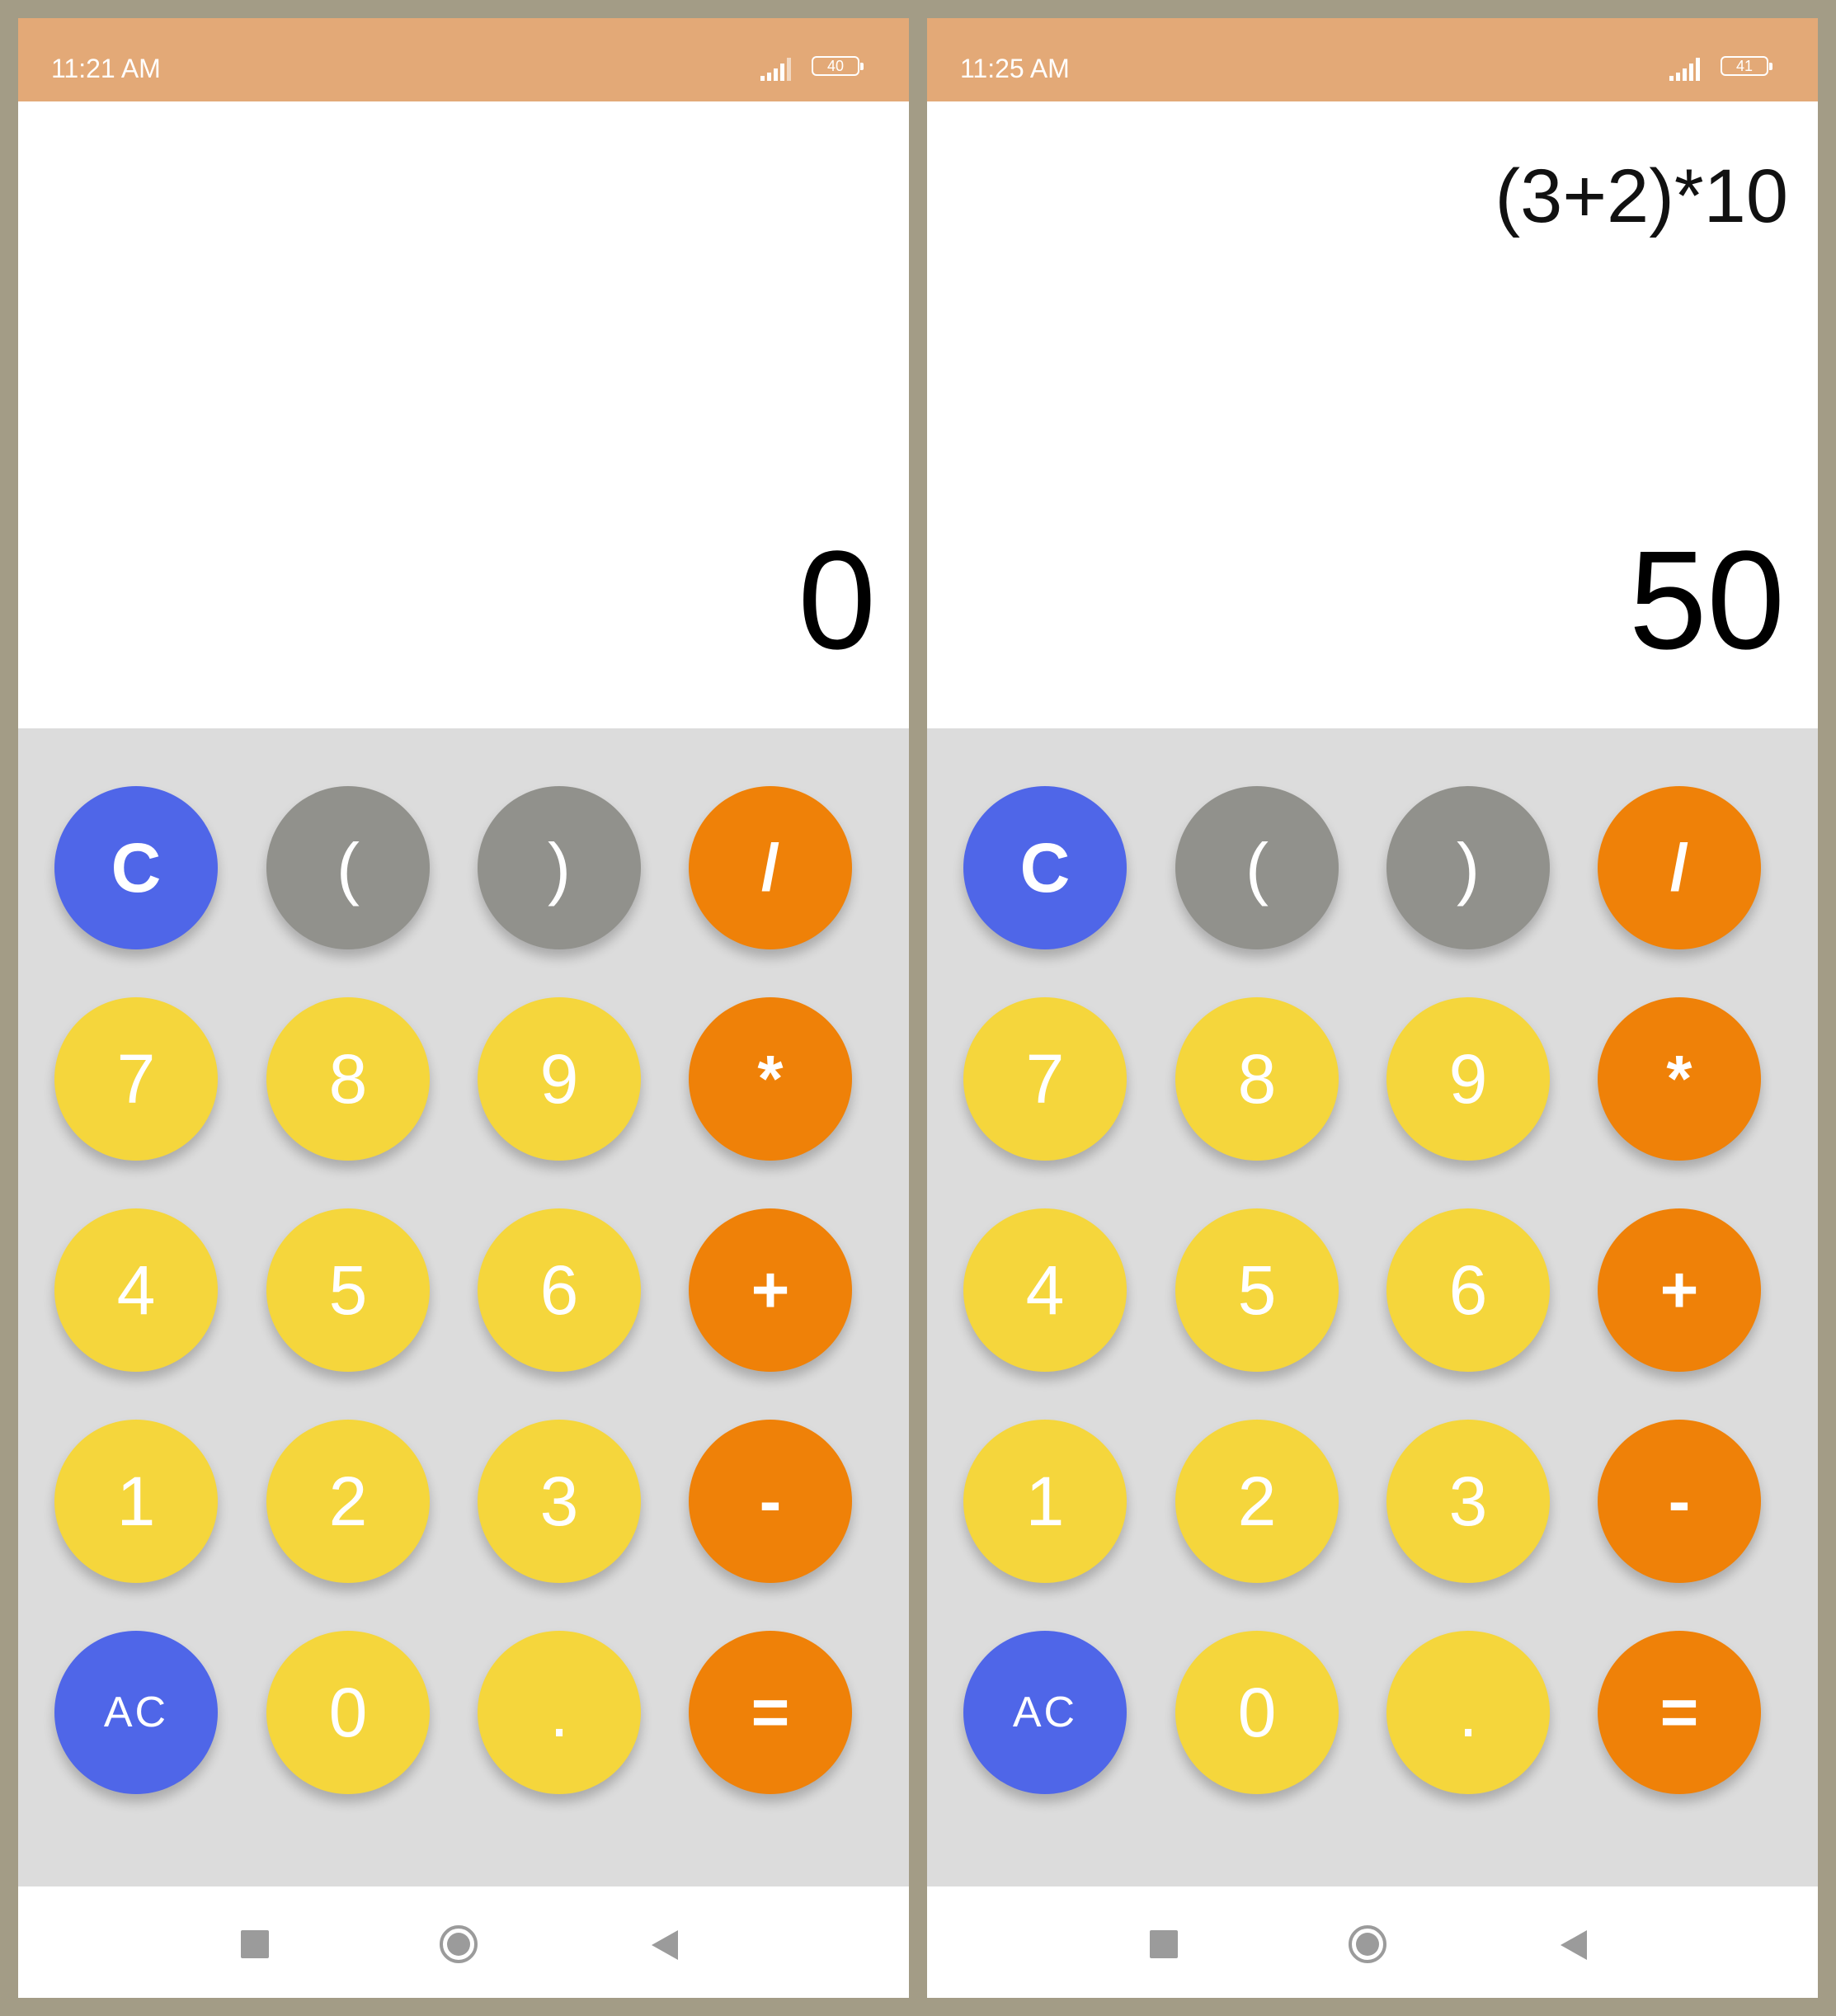 The width and height of the screenshot is (1836, 2016). I want to click on battery-icon: 41, so click(1748, 67).